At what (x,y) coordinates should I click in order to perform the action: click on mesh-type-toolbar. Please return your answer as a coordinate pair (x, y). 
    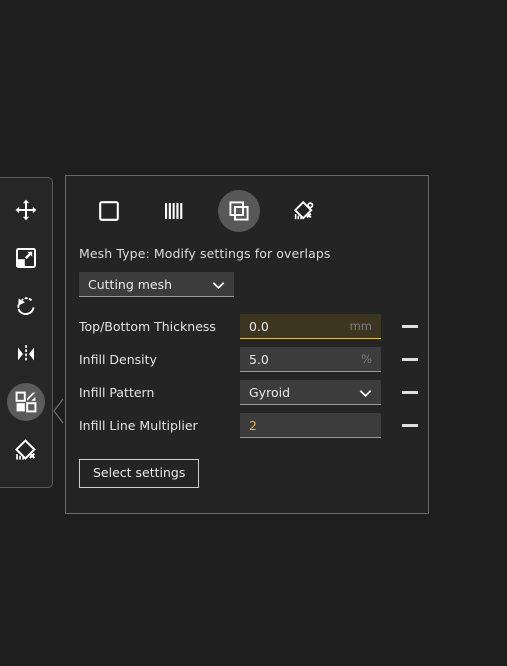
    Looking at the image, I should click on (247, 204).